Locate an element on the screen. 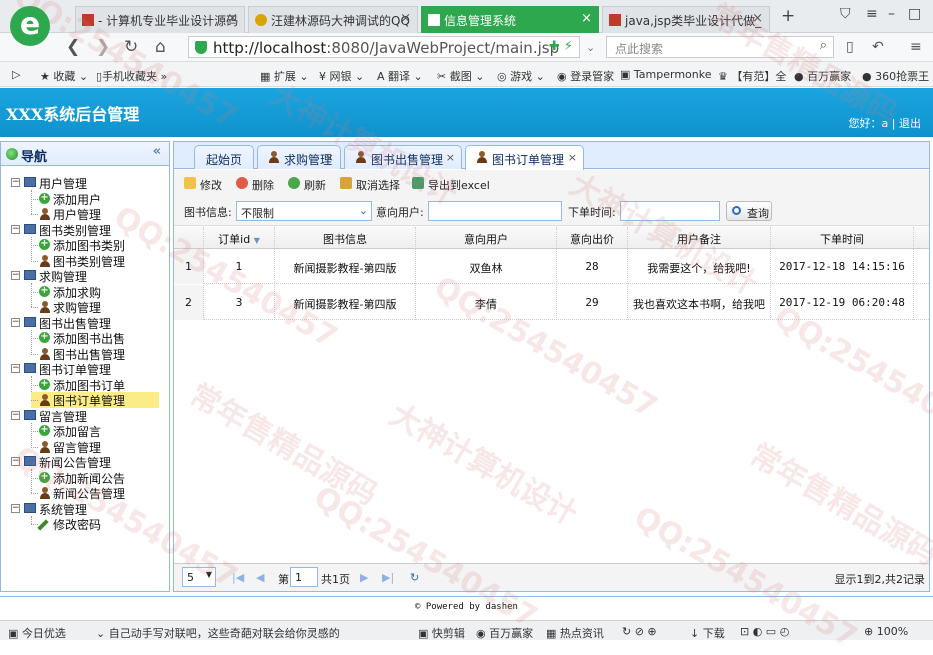 Image resolution: width=933 pixels, height=655 pixels. tab-home: 起始页 is located at coordinates (224, 157).